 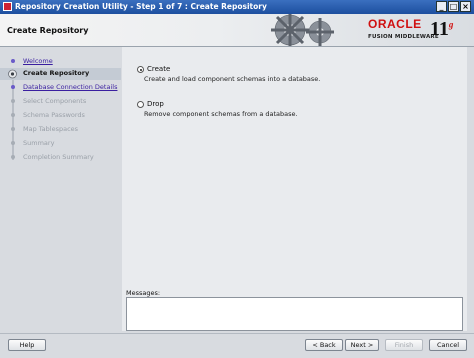 What do you see at coordinates (362, 345) in the screenshot?
I see `next-button: Next >` at bounding box center [362, 345].